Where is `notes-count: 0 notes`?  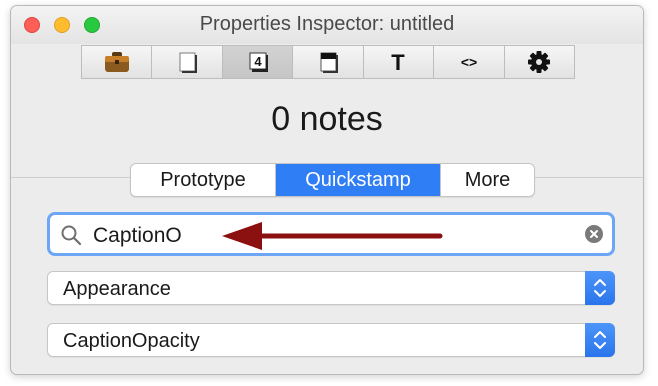 notes-count: 0 notes is located at coordinates (327, 119).